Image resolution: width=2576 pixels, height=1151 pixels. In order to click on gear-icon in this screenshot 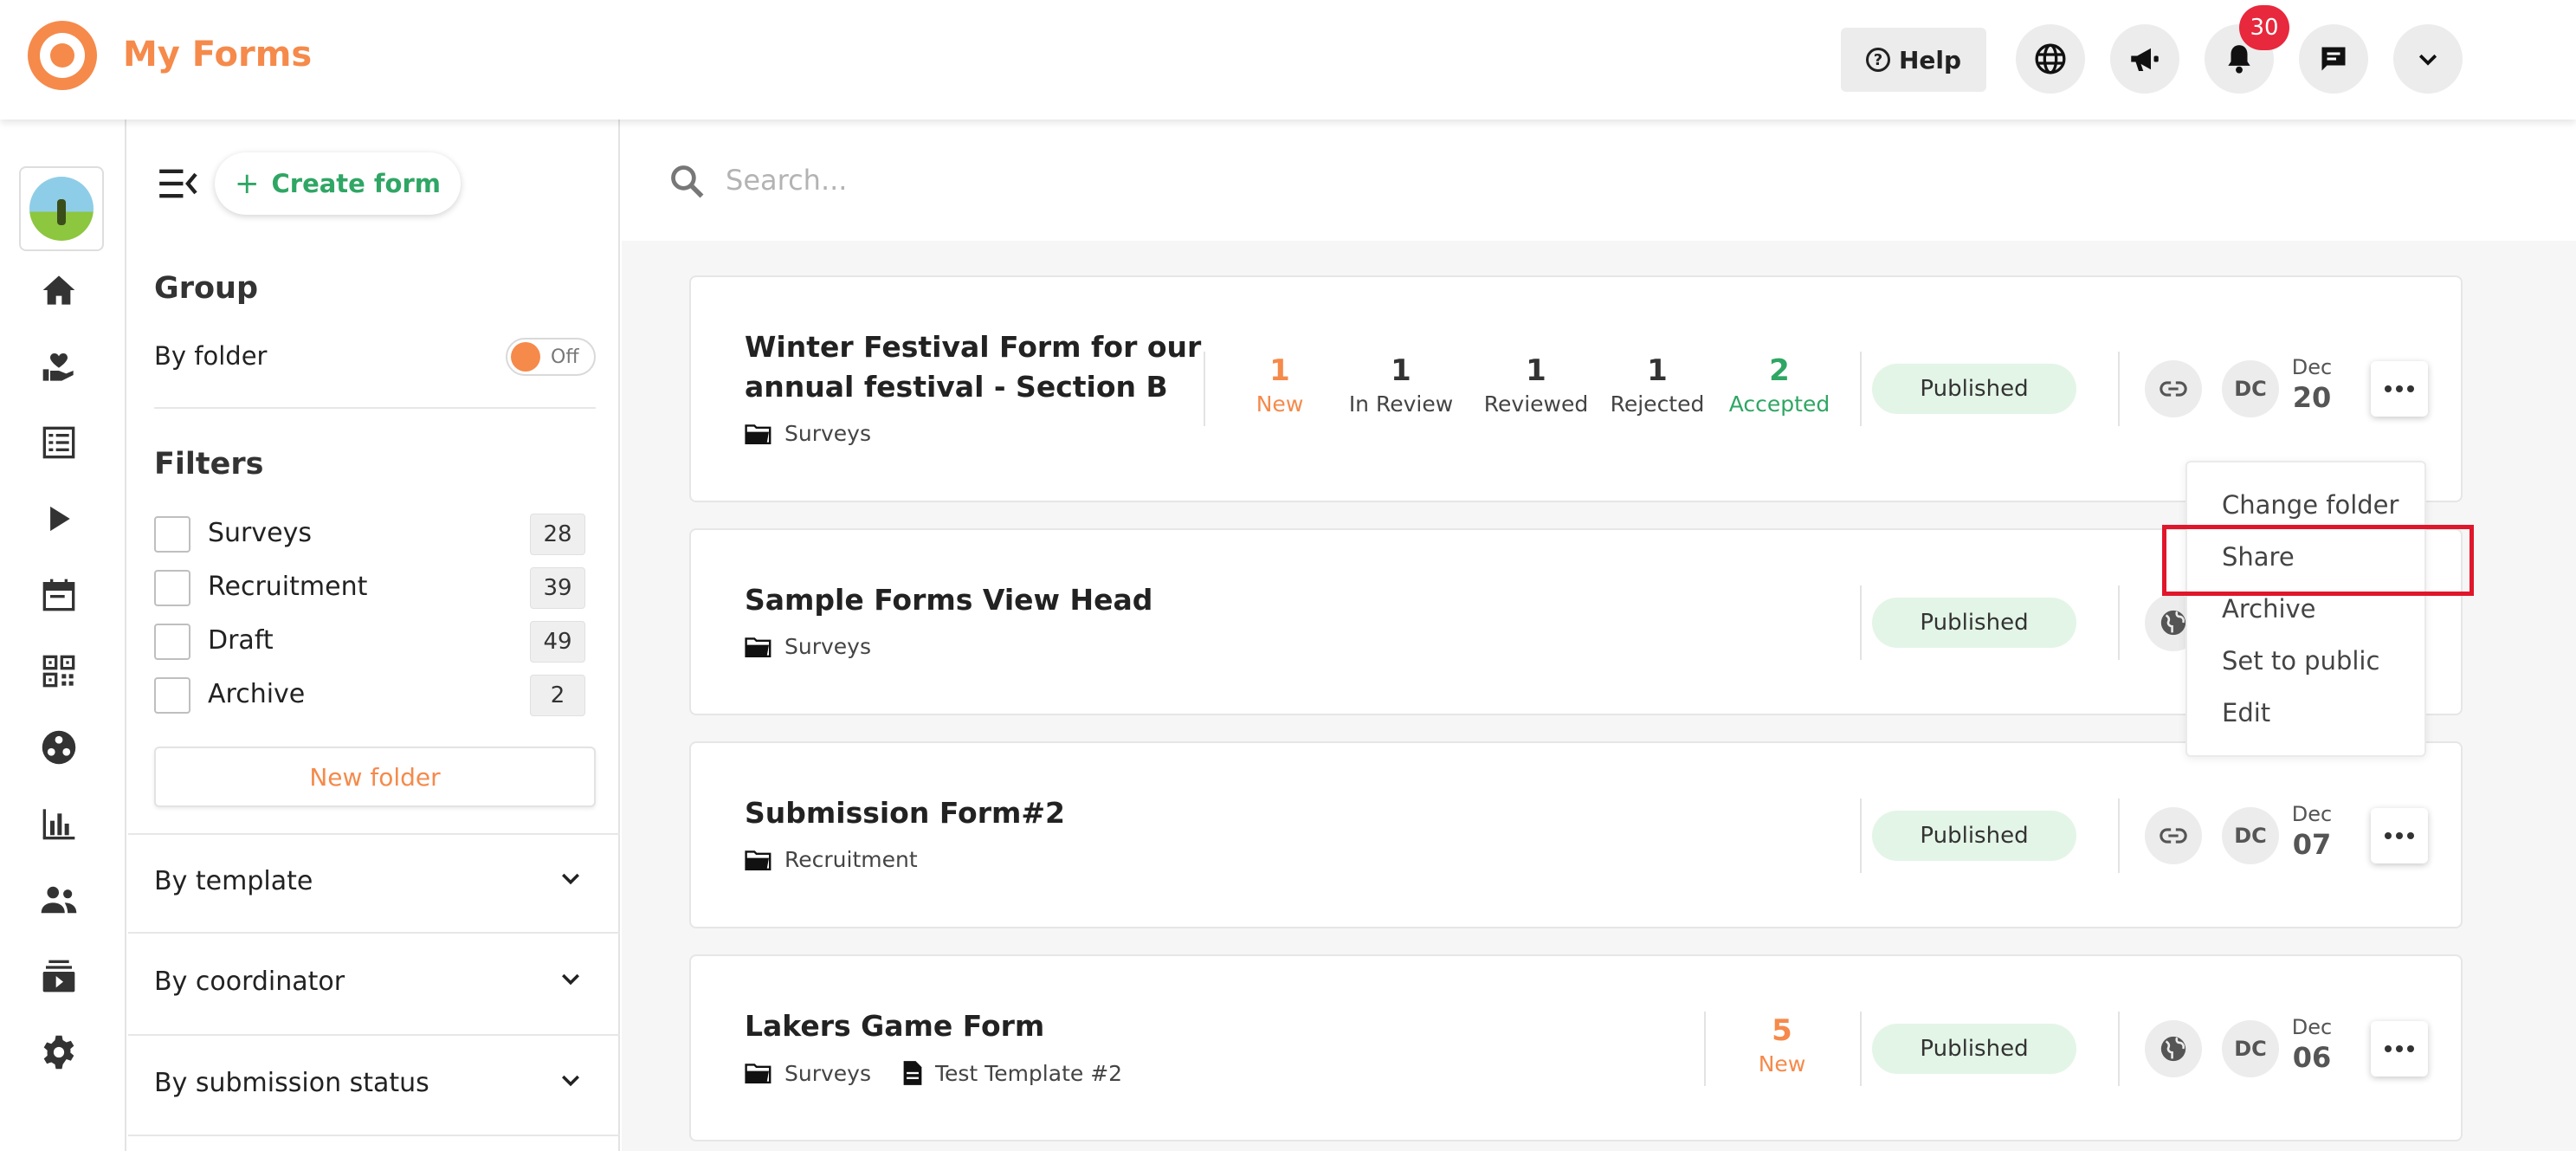, I will do `click(58, 1052)`.